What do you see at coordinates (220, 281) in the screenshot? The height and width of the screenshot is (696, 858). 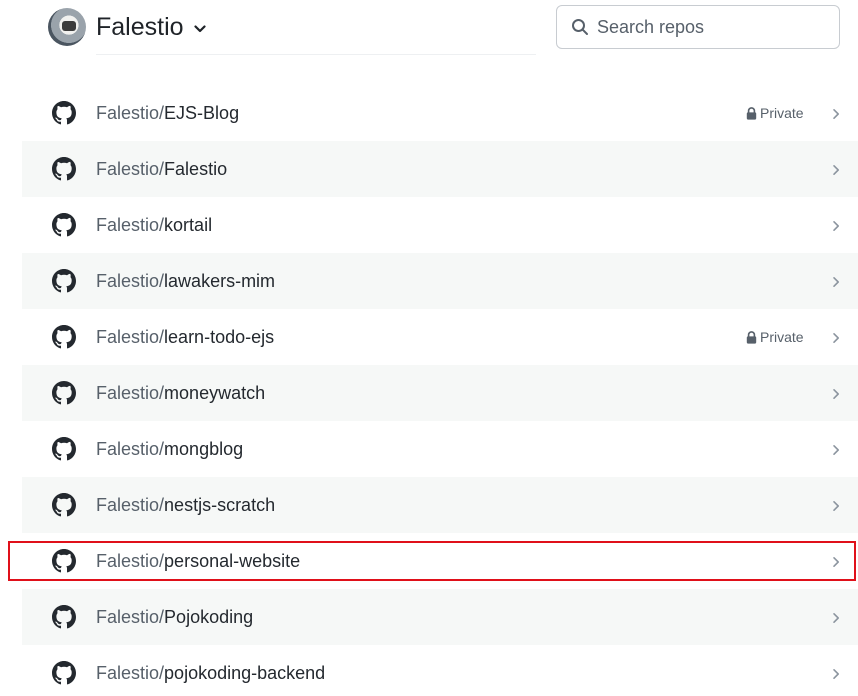 I see `repo-name: lawakers-mim` at bounding box center [220, 281].